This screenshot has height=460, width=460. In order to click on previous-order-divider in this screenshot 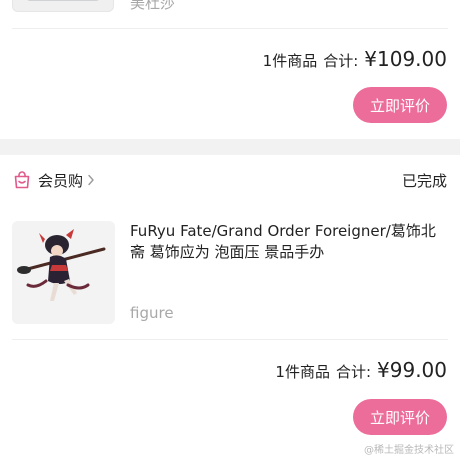, I will do `click(230, 28)`.